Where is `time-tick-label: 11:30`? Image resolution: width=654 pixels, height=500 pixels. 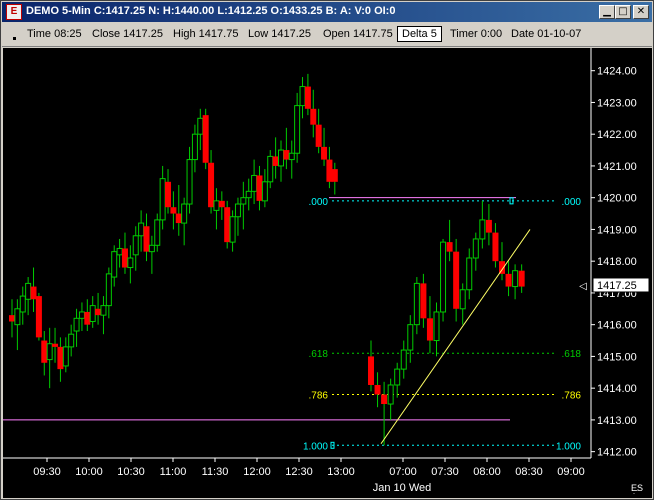
time-tick-label: 11:30 is located at coordinates (215, 472).